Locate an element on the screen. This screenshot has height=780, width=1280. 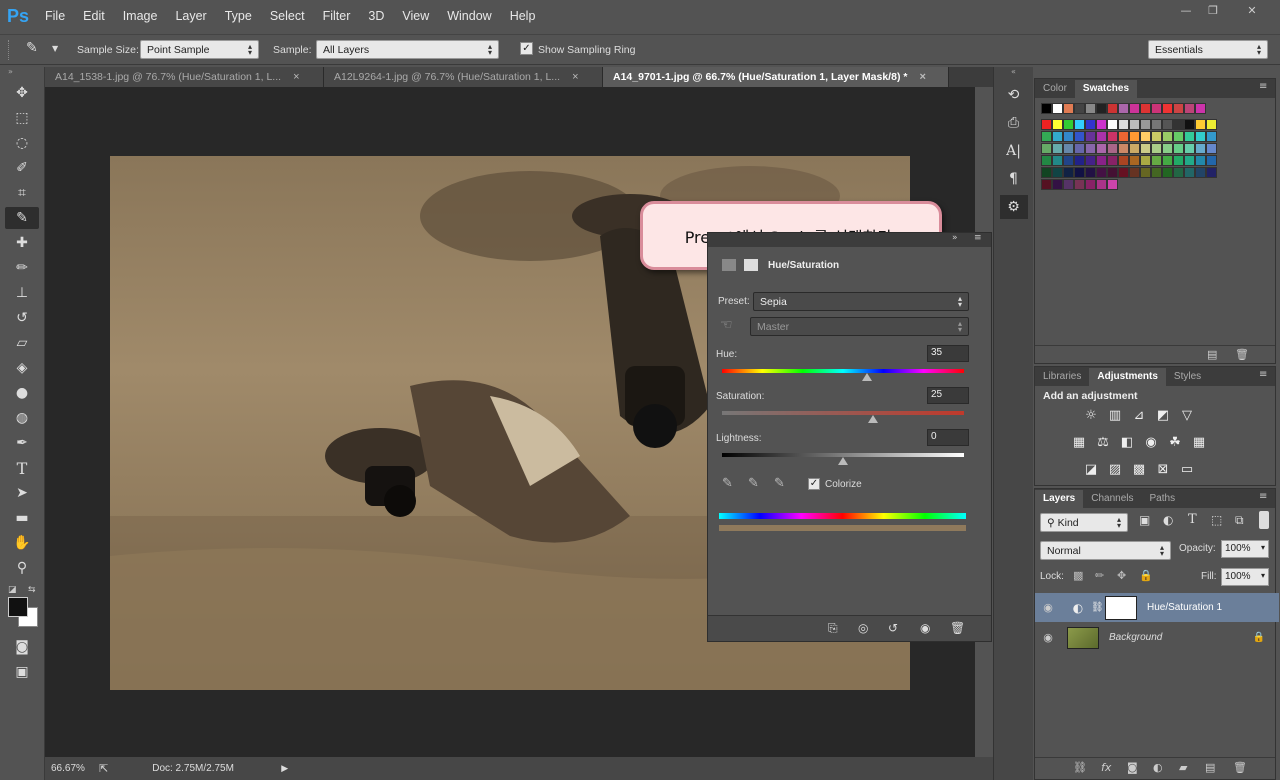
menu-view: View is located at coordinates (415, 16).